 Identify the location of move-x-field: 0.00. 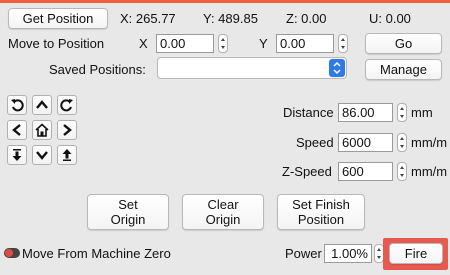
(185, 43).